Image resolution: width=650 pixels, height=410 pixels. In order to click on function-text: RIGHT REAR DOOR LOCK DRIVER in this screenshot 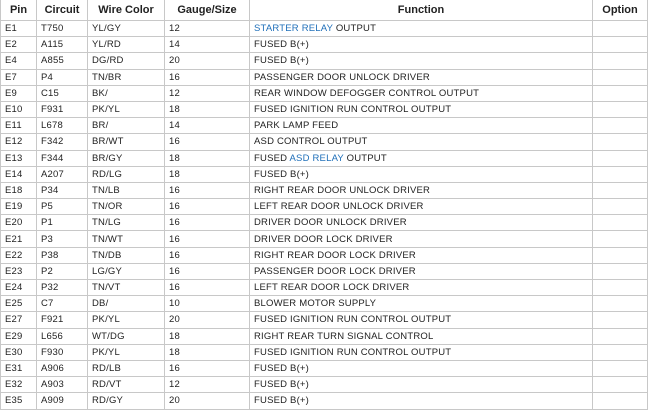, I will do `click(335, 255)`.